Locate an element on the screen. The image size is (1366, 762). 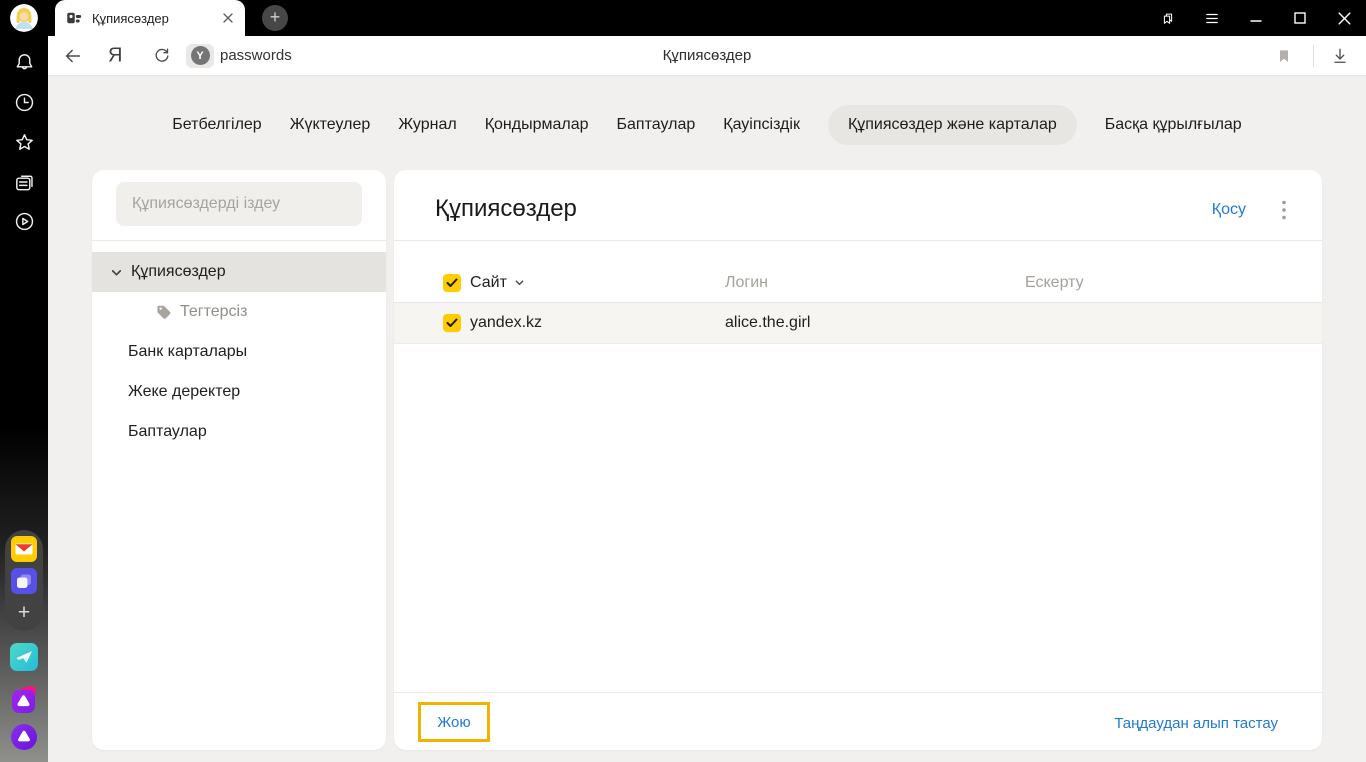
yandex-logo: Я is located at coordinates (115, 55).